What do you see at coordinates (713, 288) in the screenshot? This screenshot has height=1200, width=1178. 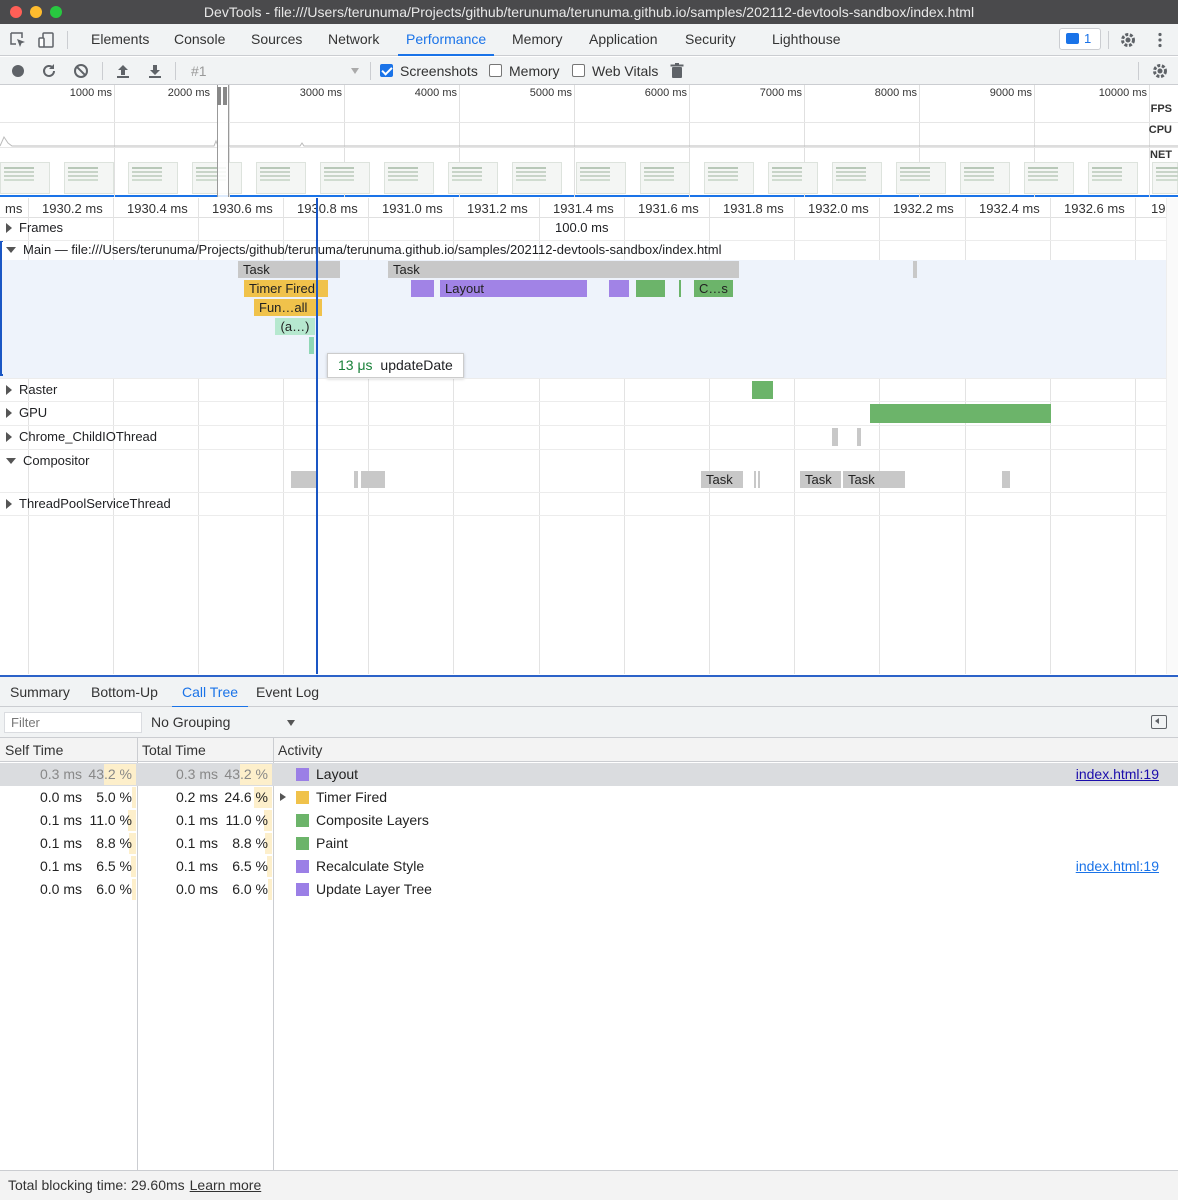 I see `flame-composite-layers: C…s` at bounding box center [713, 288].